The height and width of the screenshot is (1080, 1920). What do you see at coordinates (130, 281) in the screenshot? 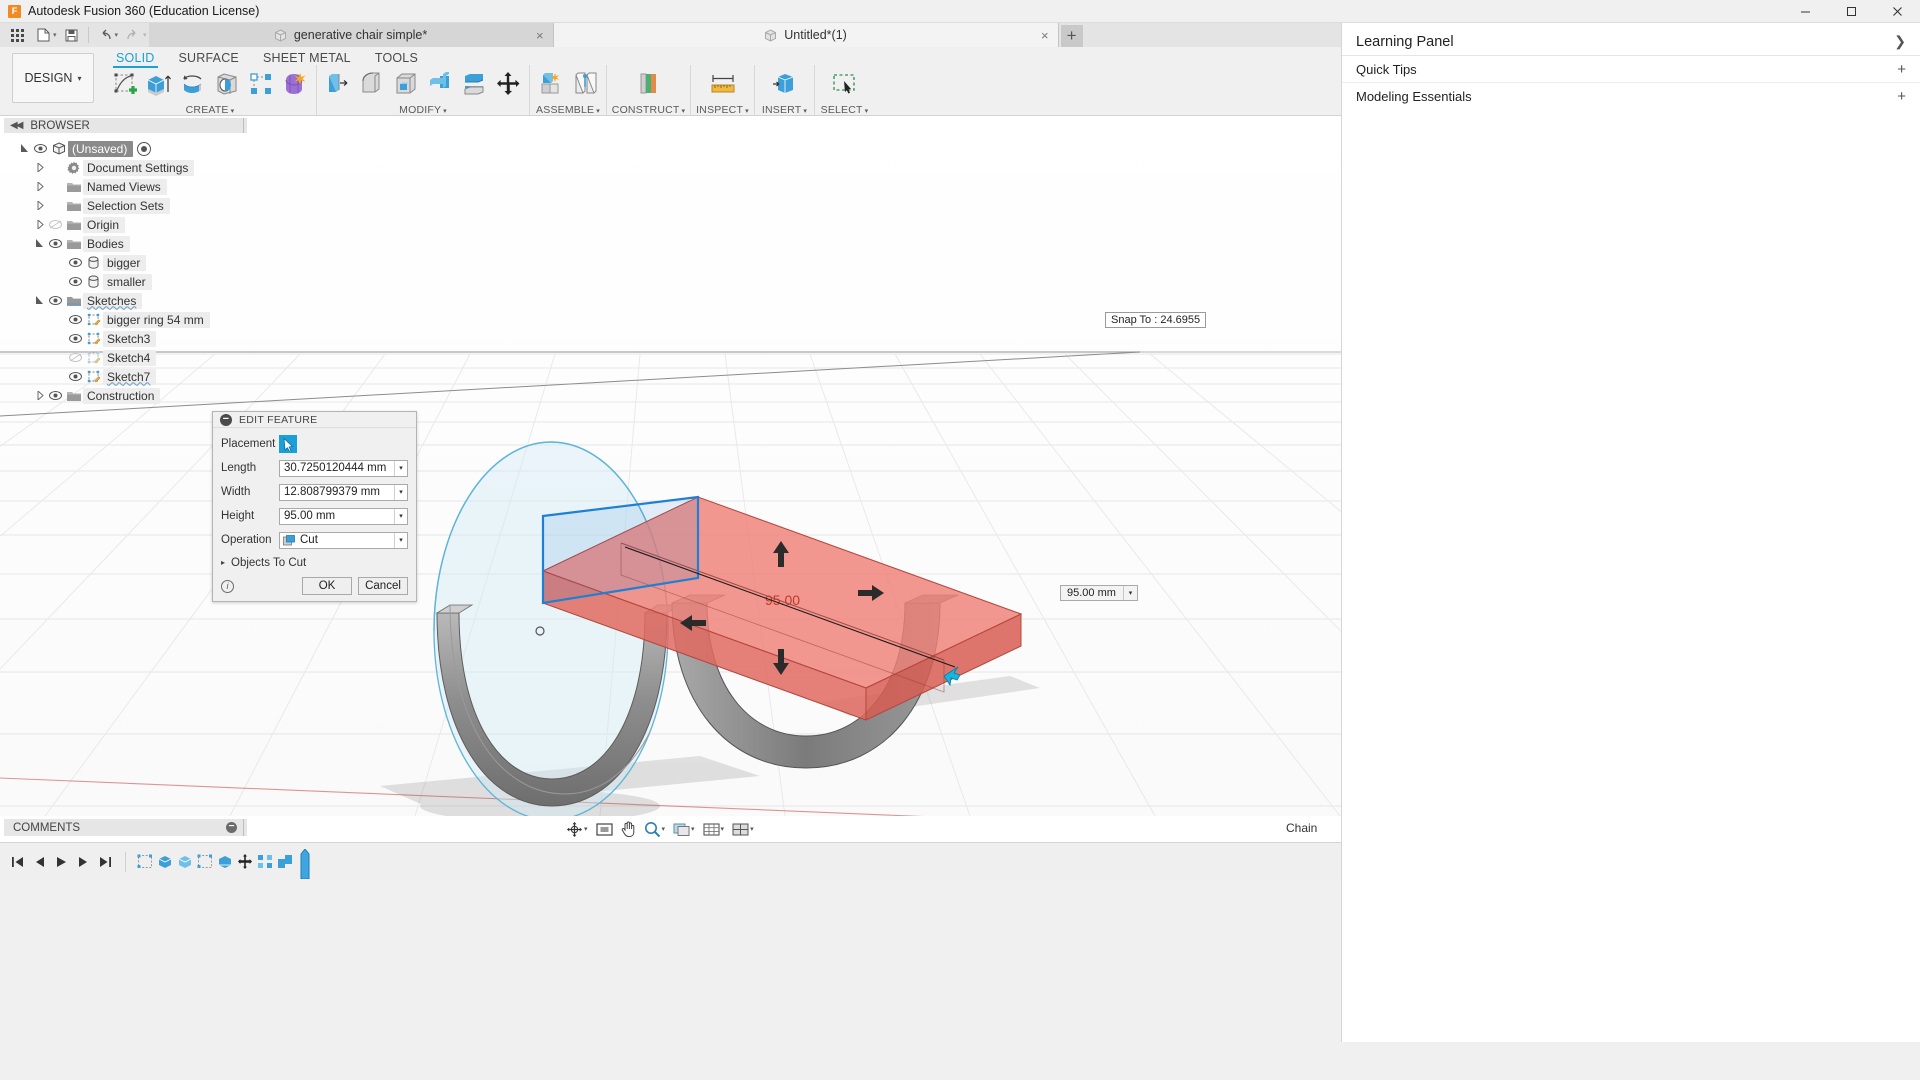
I see `tree-item-smaller: smaller` at bounding box center [130, 281].